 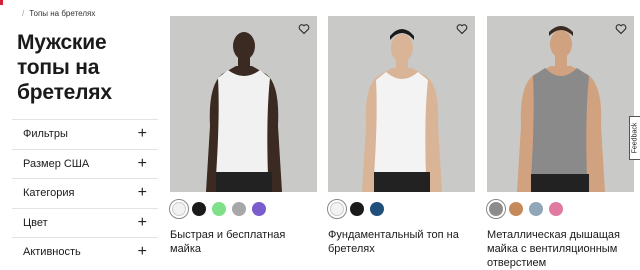 What do you see at coordinates (64, 67) in the screenshot?
I see `page-title: Мужские топы на бретелях` at bounding box center [64, 67].